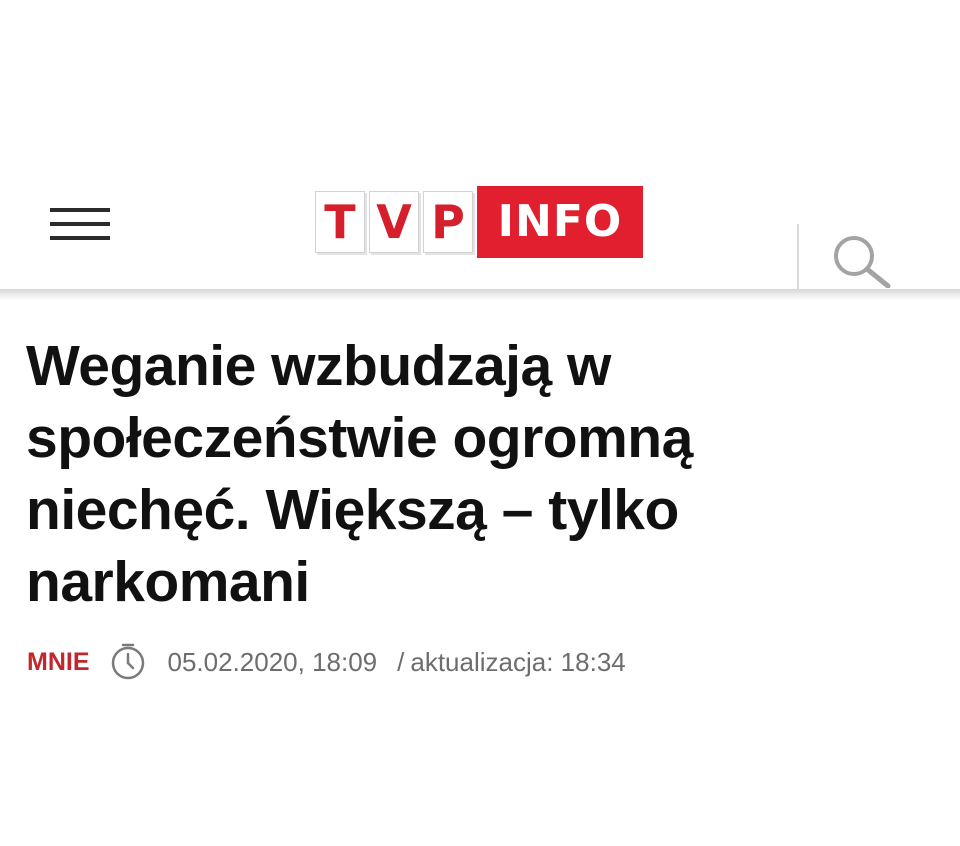 Image resolution: width=960 pixels, height=846 pixels. Describe the element at coordinates (518, 661) in the screenshot. I see `updated-time: aktualizacja: 18:34` at that location.